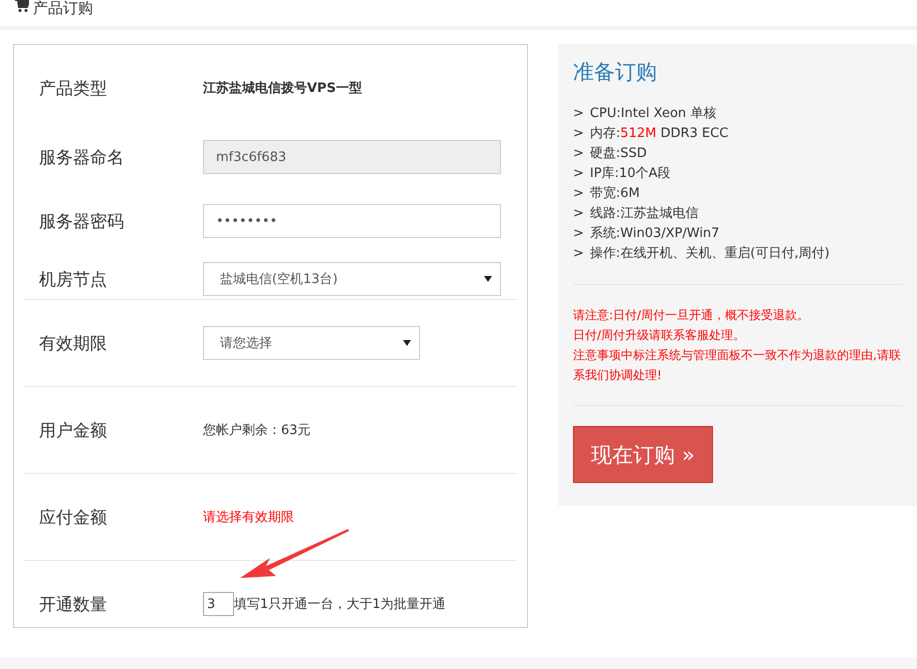 This screenshot has height=669, width=917. I want to click on page-title: 产品订购, so click(63, 8).